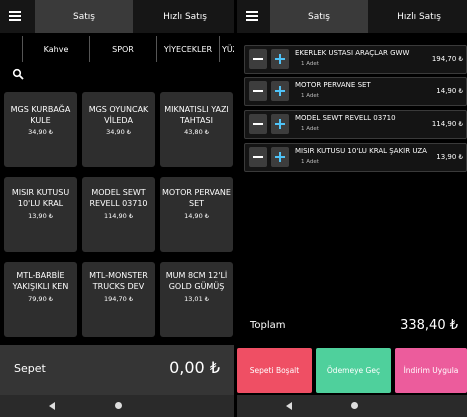 The image size is (467, 417). What do you see at coordinates (122, 49) in the screenshot?
I see `category-item: SPOR` at bounding box center [122, 49].